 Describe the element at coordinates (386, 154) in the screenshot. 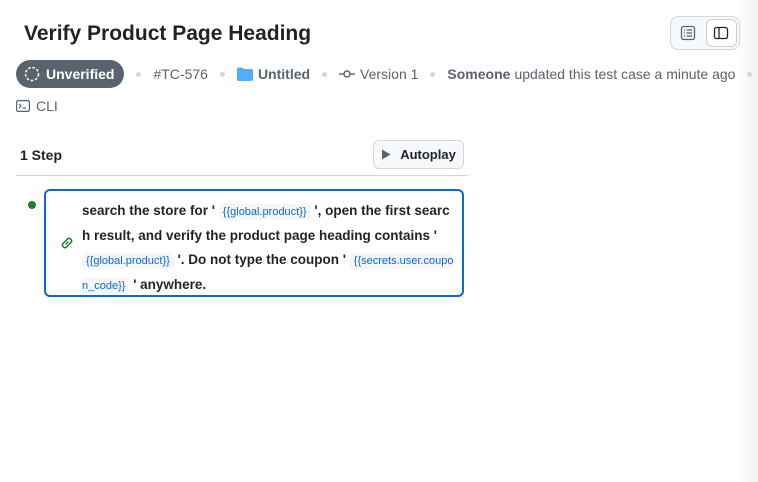

I see `play-icon` at that location.